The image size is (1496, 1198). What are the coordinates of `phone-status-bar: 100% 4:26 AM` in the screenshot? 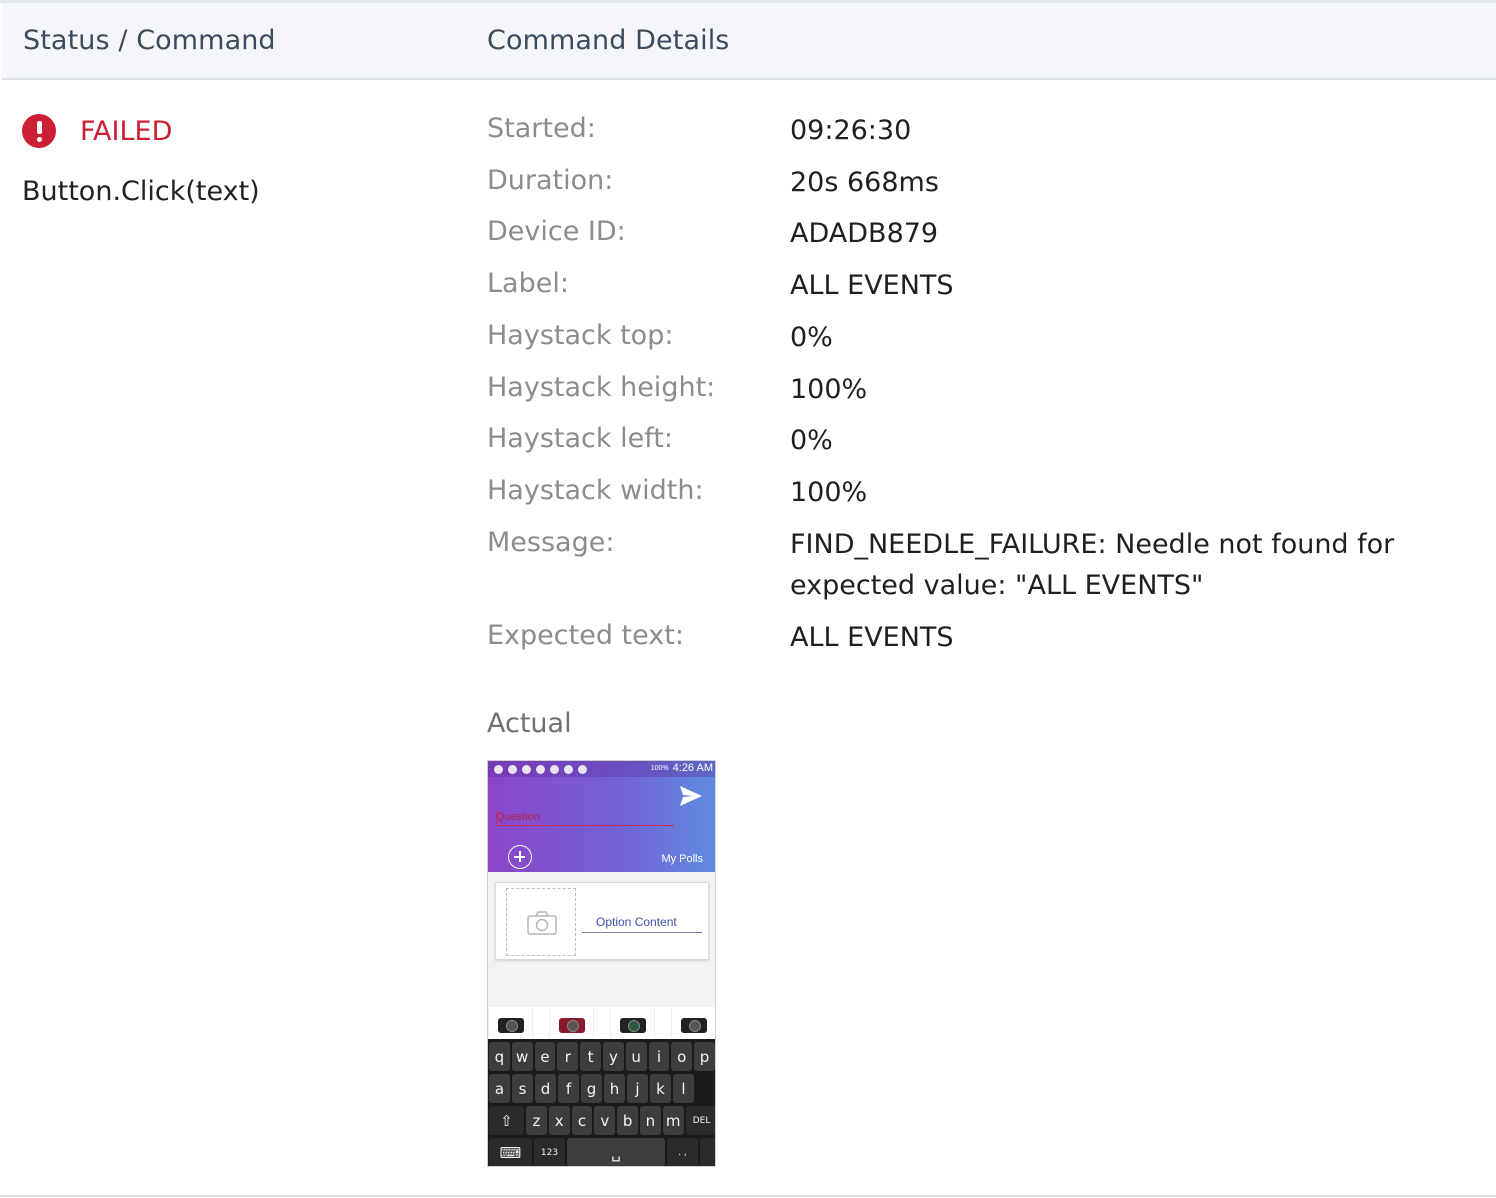 It's located at (601, 769).